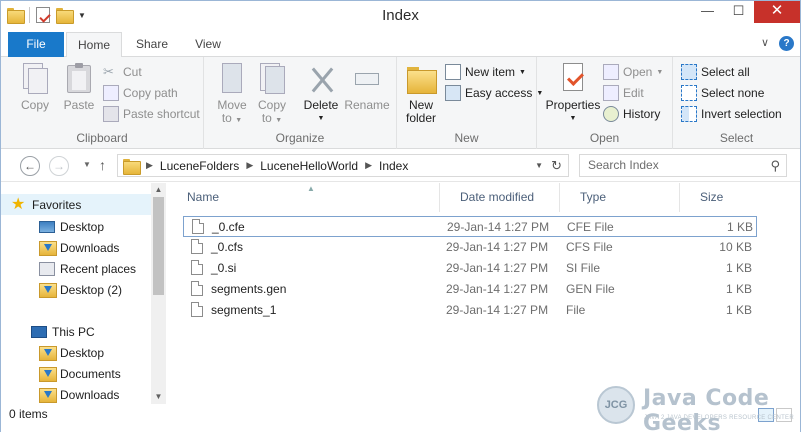  Describe the element at coordinates (576, 310) in the screenshot. I see `file-type: File` at that location.